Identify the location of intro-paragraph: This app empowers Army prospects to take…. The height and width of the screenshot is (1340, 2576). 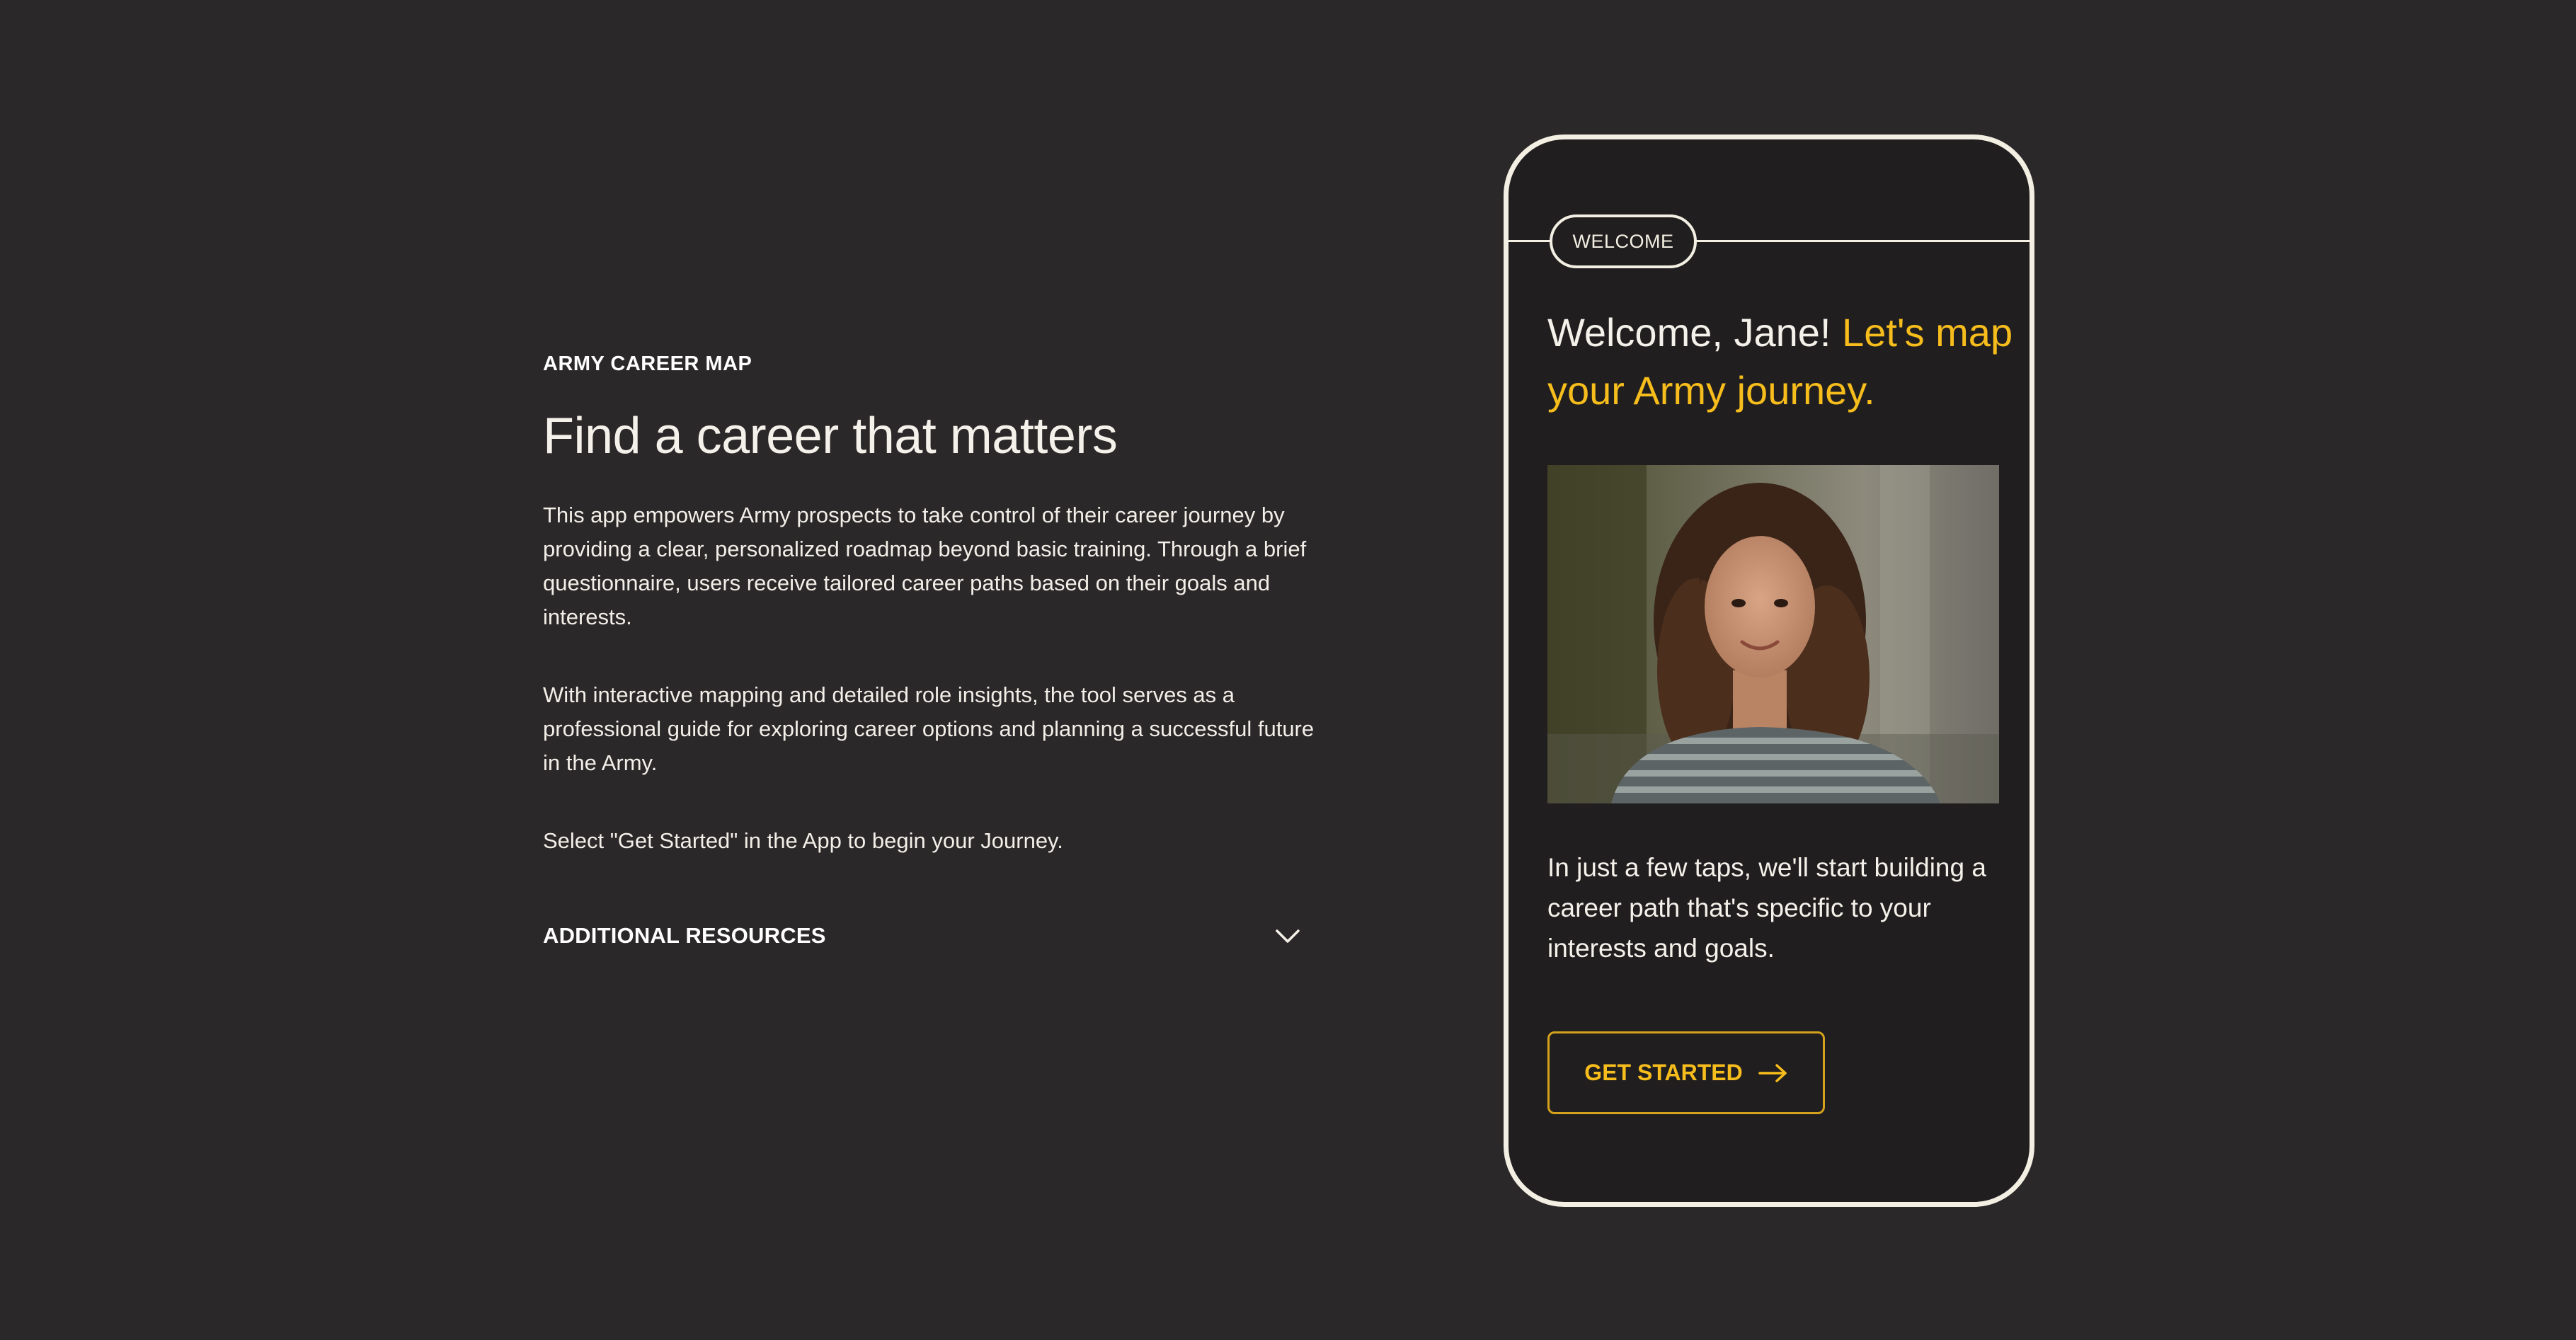
(925, 566).